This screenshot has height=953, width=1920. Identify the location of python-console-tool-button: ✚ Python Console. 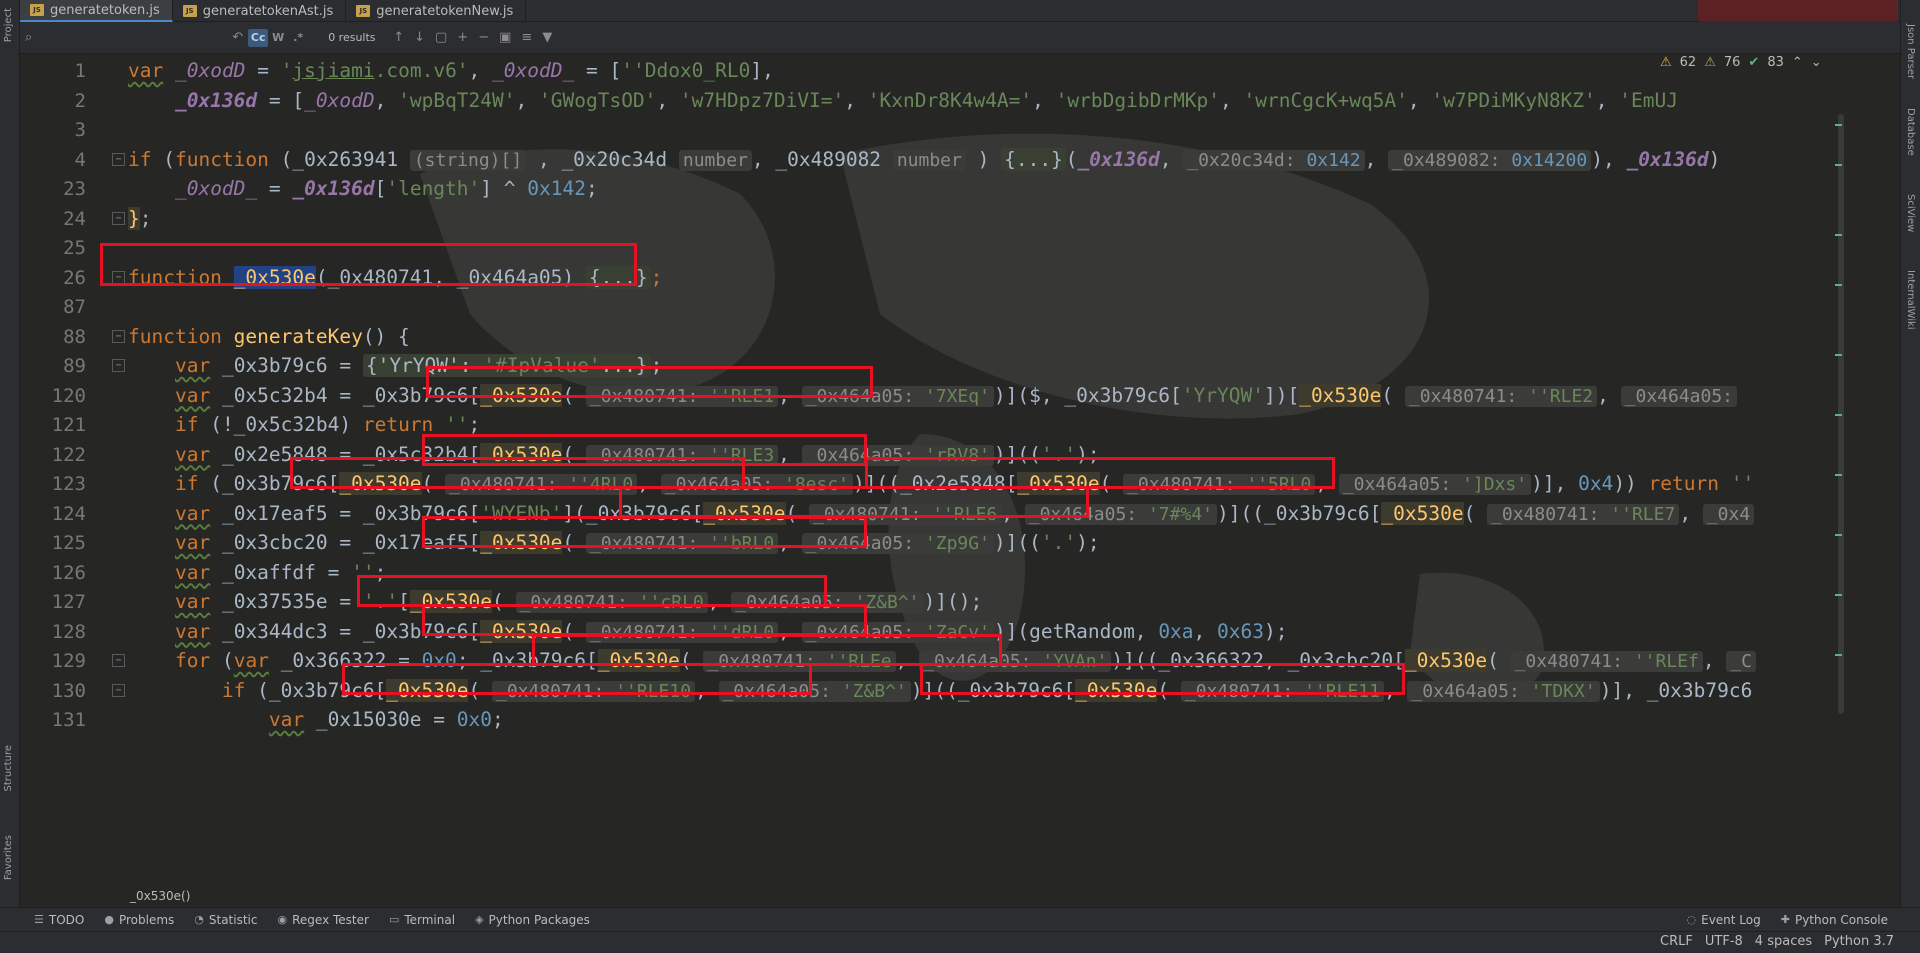
(1834, 920).